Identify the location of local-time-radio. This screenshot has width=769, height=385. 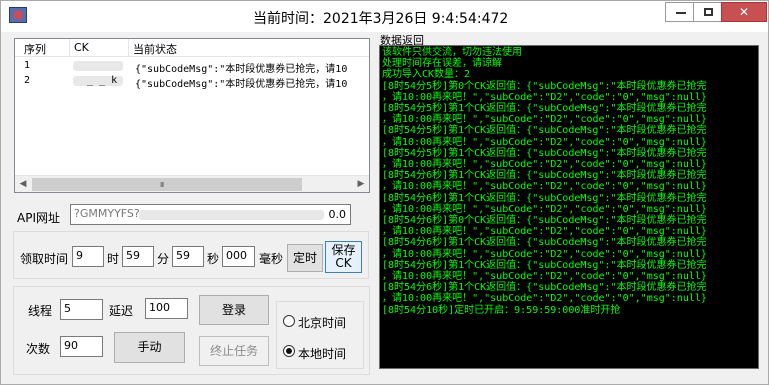
(289, 351).